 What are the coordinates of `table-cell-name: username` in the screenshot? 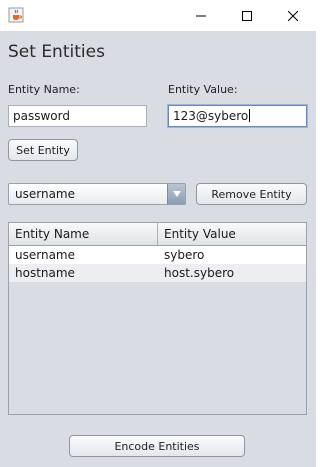 It's located at (45, 255).